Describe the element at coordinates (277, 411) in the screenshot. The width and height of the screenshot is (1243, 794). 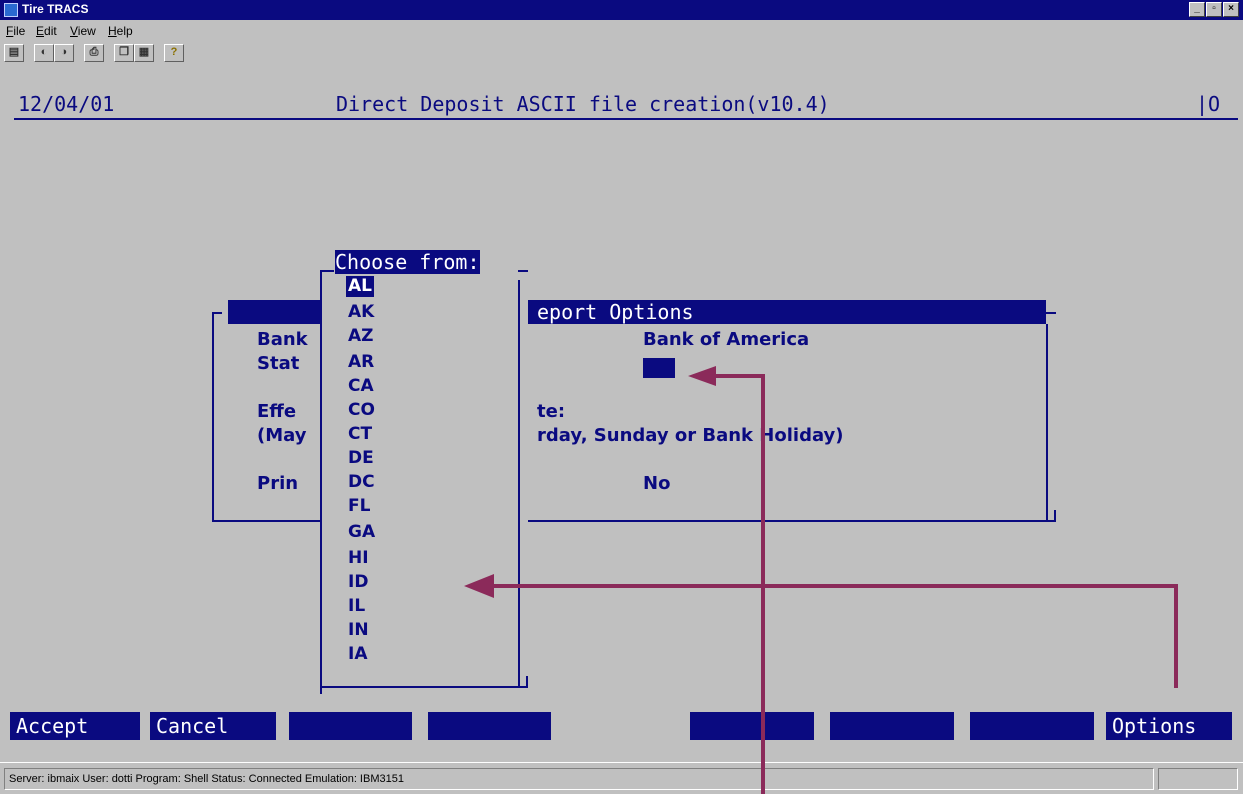
I see `effective-date-label: Effe` at that location.